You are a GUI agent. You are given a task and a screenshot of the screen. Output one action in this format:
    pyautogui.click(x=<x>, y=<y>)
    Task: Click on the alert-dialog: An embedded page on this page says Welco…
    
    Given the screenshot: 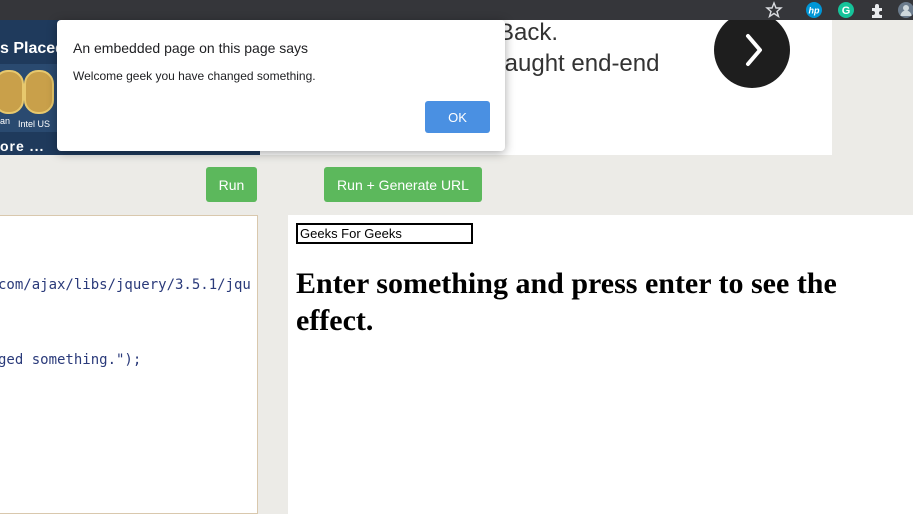 What is the action you would take?
    pyautogui.click(x=281, y=85)
    